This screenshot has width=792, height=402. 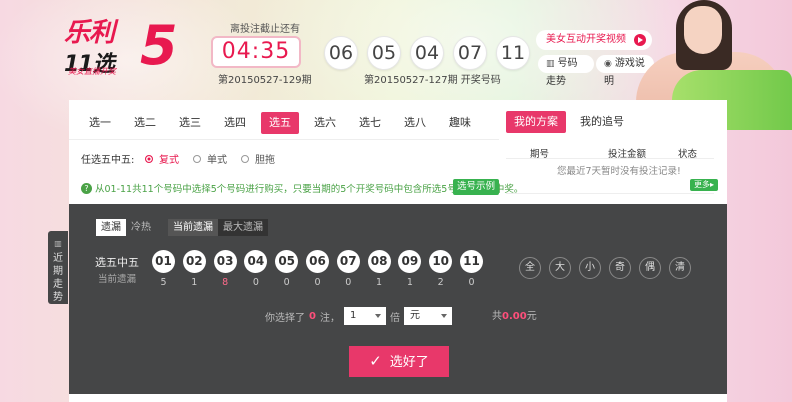 I want to click on omission-tab: 最大遗漏, so click(x=243, y=227).